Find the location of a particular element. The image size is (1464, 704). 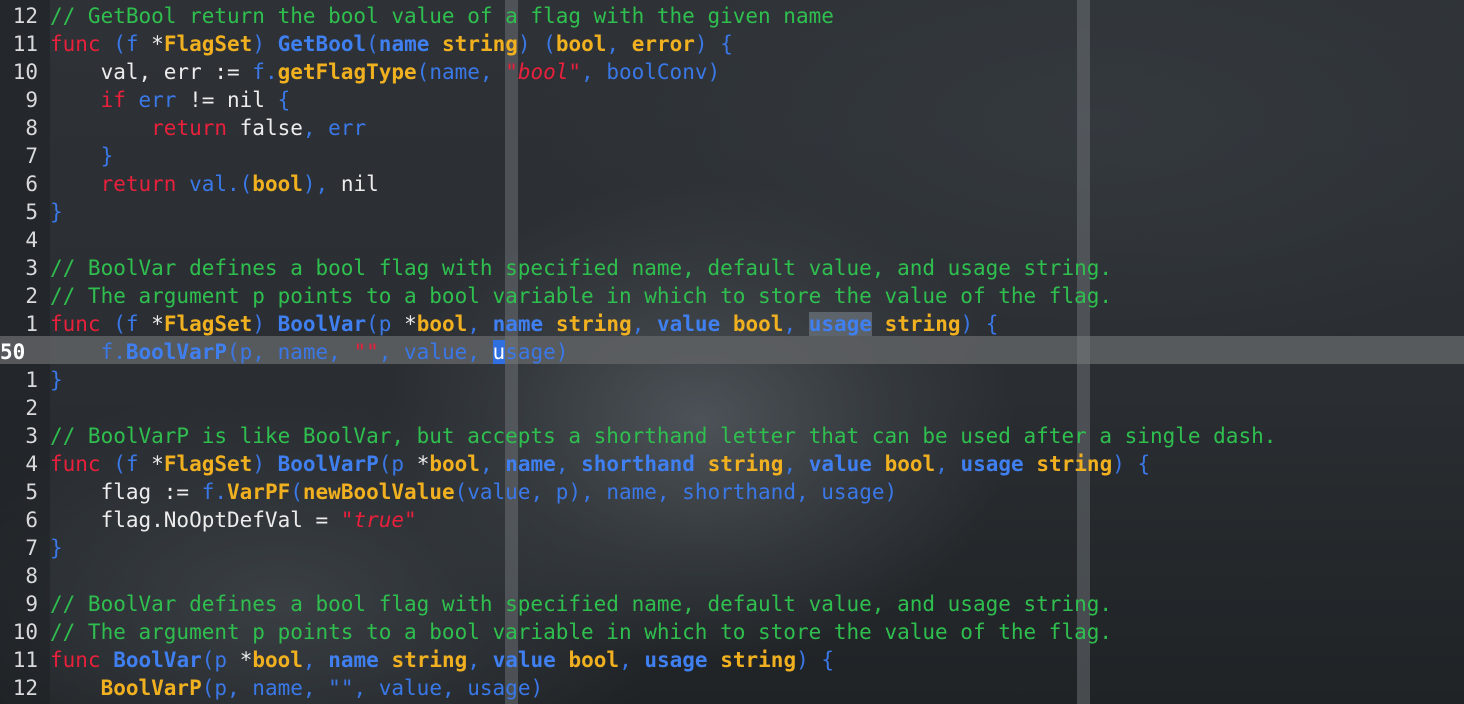

code-token: false is located at coordinates (265, 128).